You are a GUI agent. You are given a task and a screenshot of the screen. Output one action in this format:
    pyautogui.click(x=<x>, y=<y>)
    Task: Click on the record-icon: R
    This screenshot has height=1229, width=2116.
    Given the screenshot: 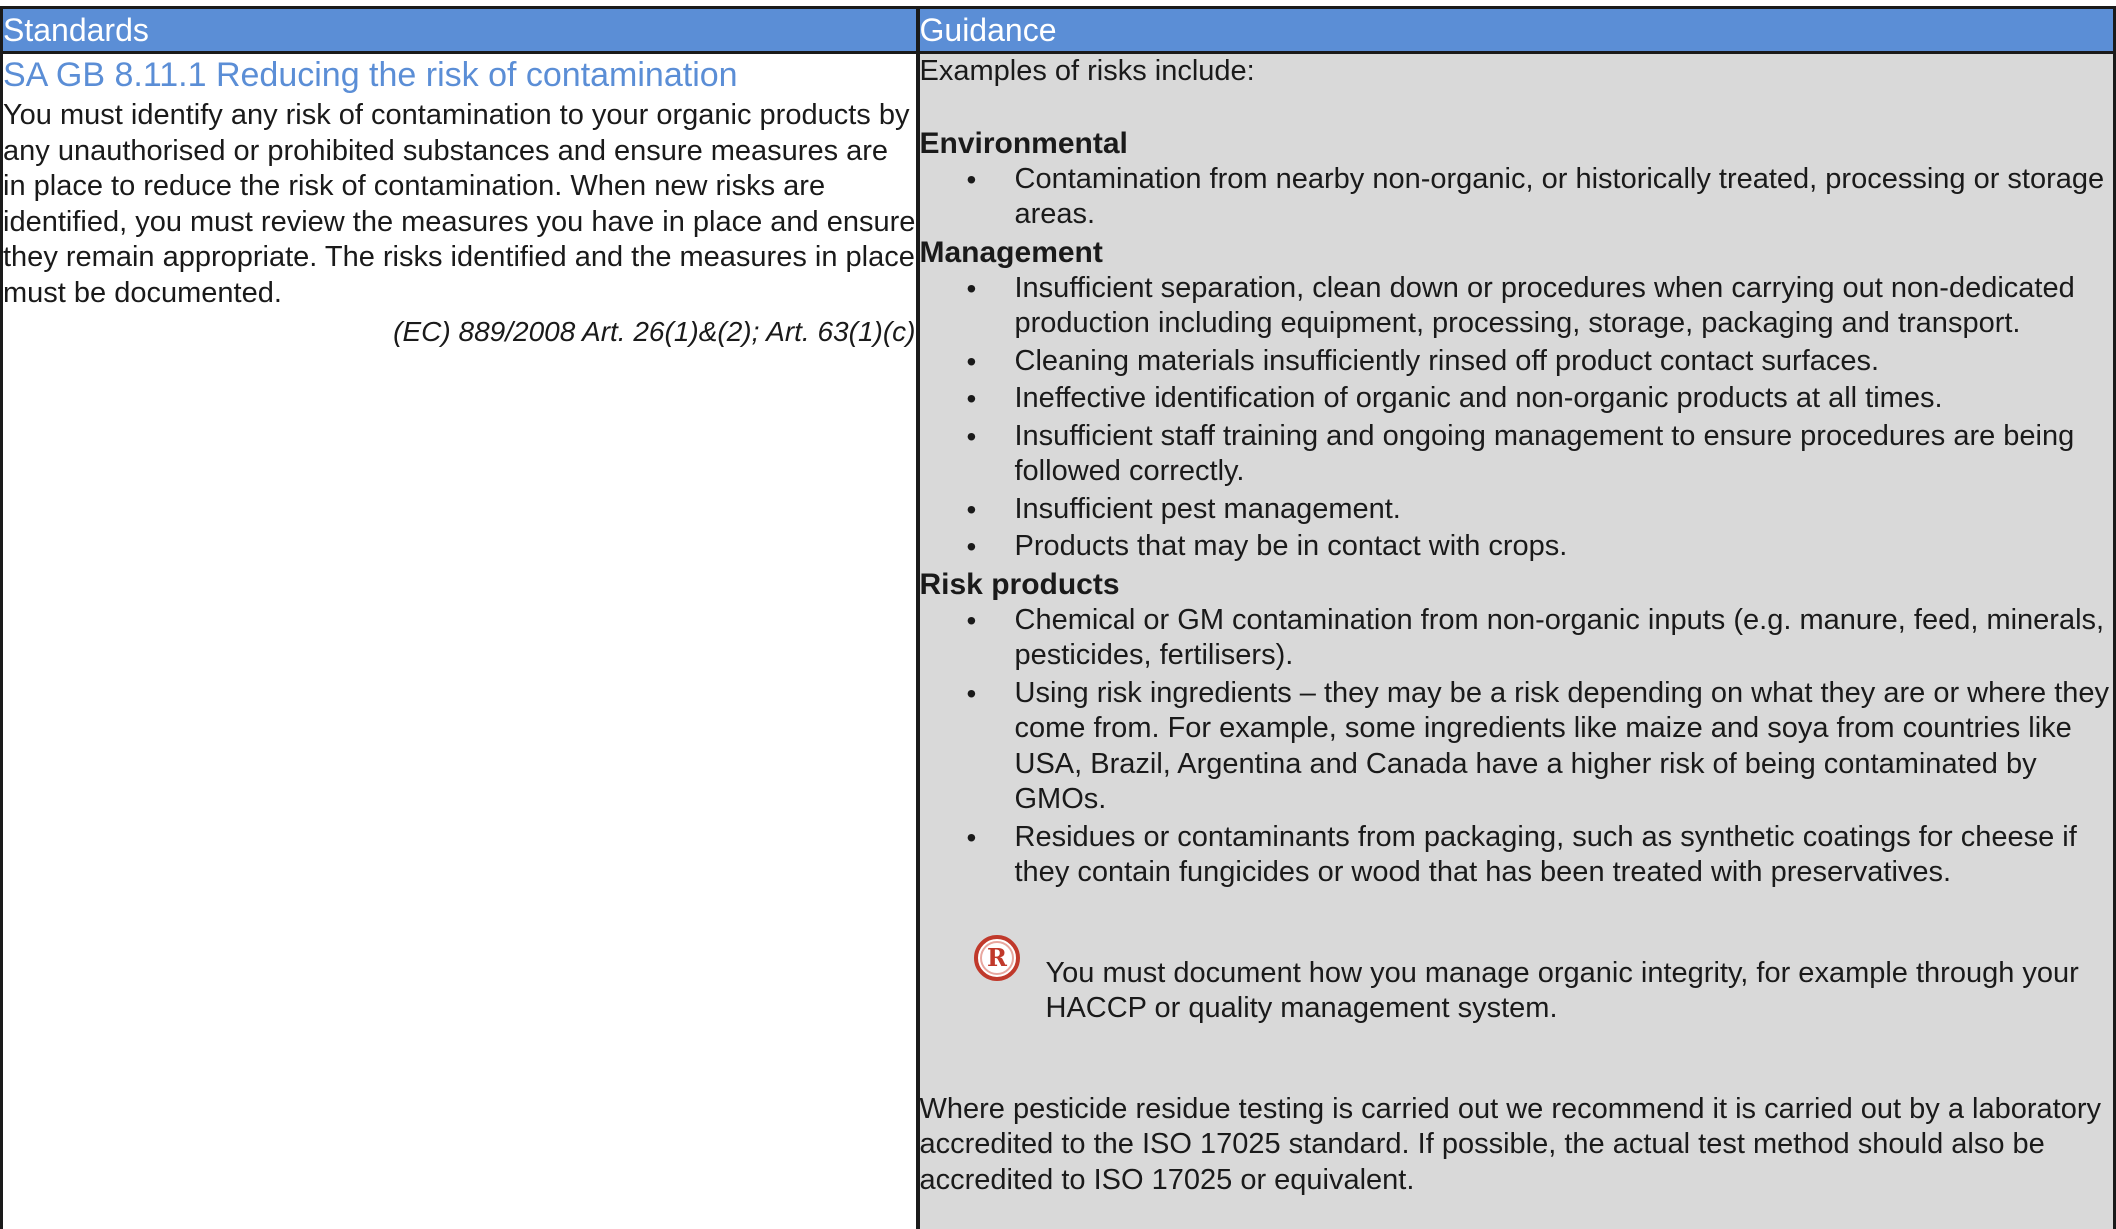 What is the action you would take?
    pyautogui.click(x=996, y=957)
    